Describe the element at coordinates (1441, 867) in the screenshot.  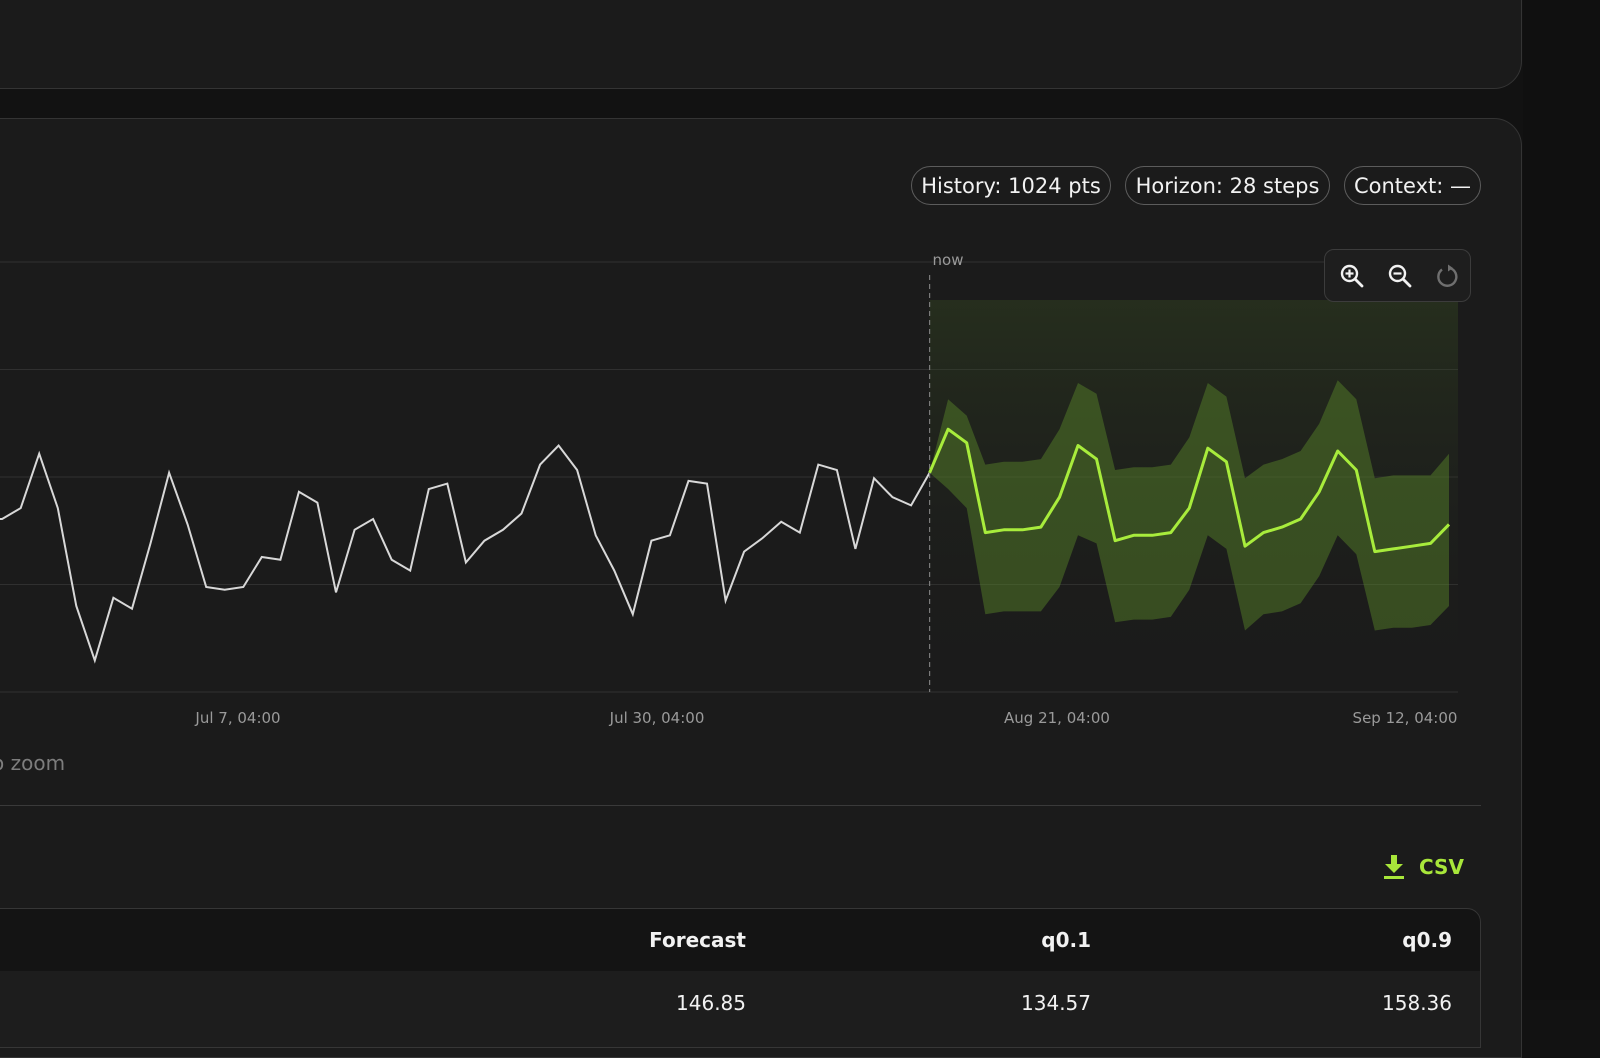
I see `download-csv-label: CSV` at that location.